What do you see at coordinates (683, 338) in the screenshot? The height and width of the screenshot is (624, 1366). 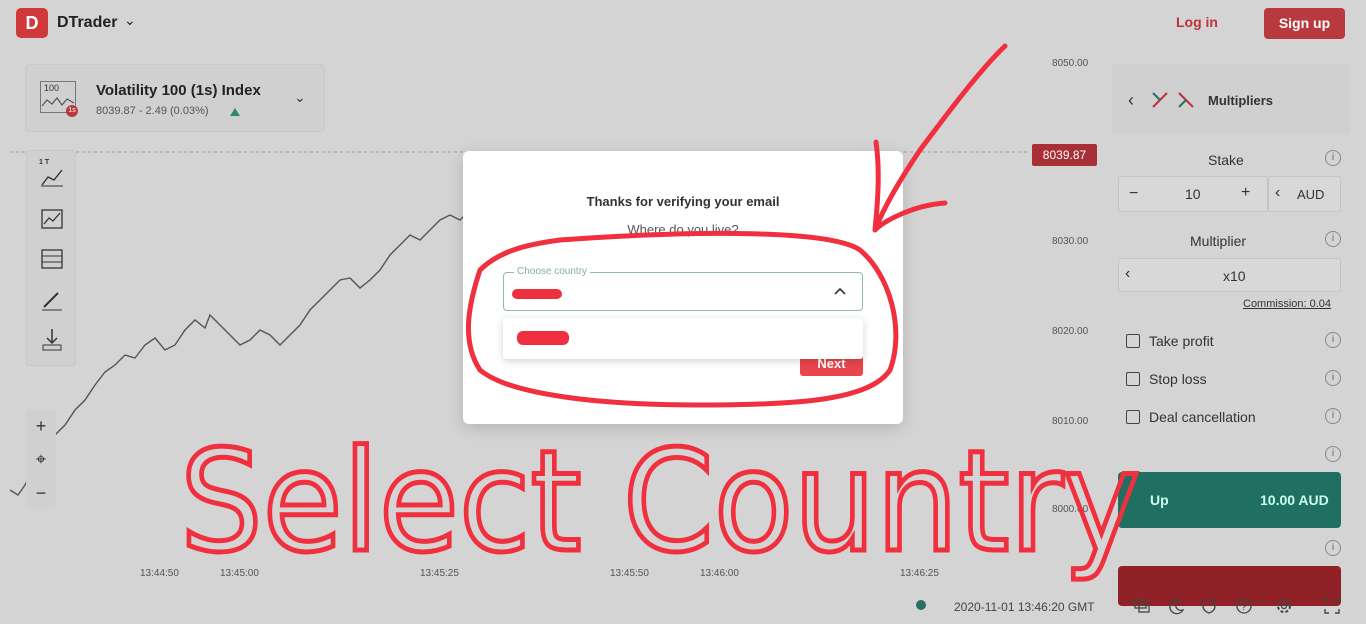 I see `country-dropdown` at bounding box center [683, 338].